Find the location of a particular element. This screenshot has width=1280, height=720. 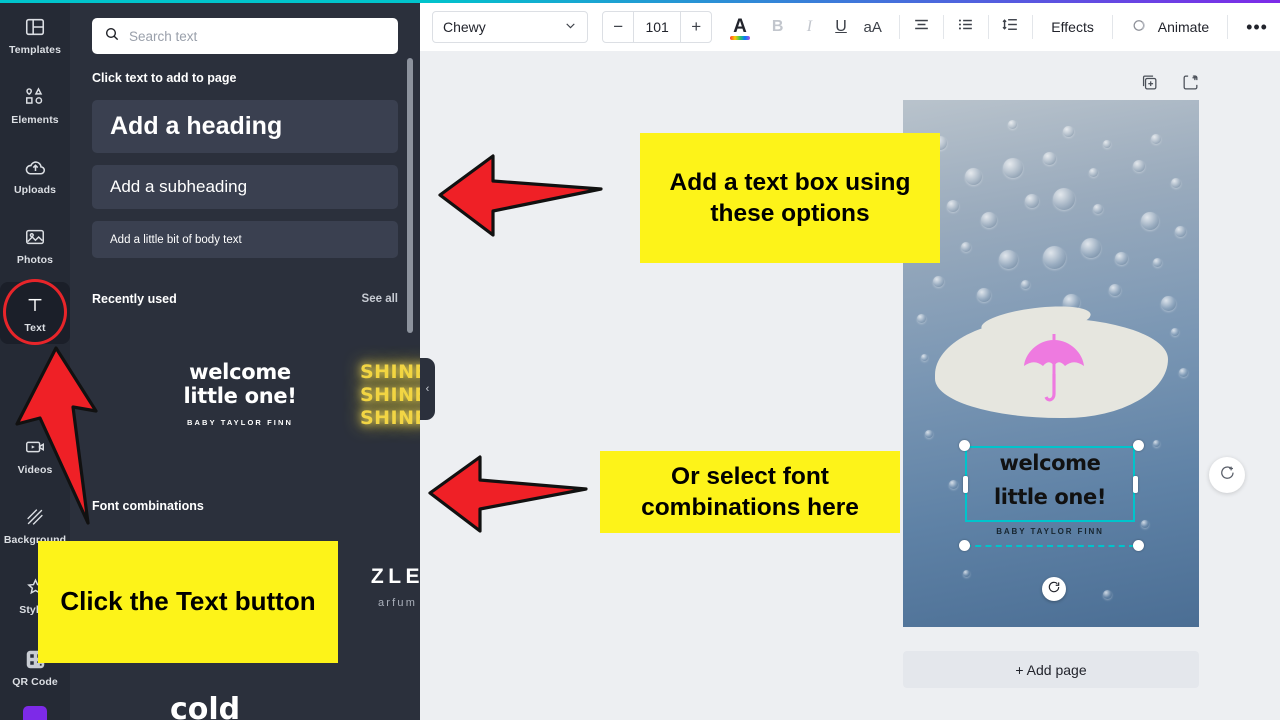

effects-button: Effects is located at coordinates (1072, 27).